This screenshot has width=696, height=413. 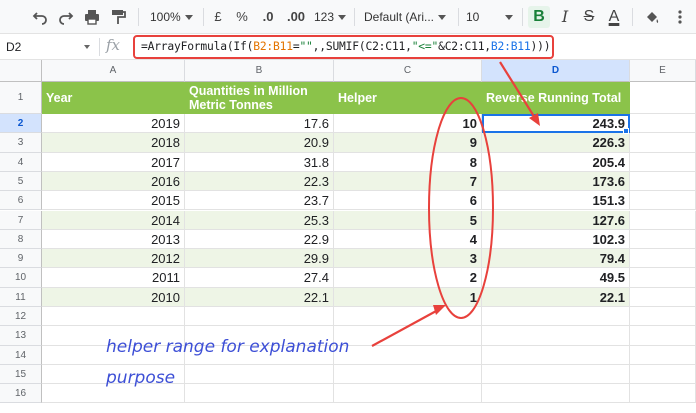 I want to click on cell-year: 2019, so click(x=113, y=124).